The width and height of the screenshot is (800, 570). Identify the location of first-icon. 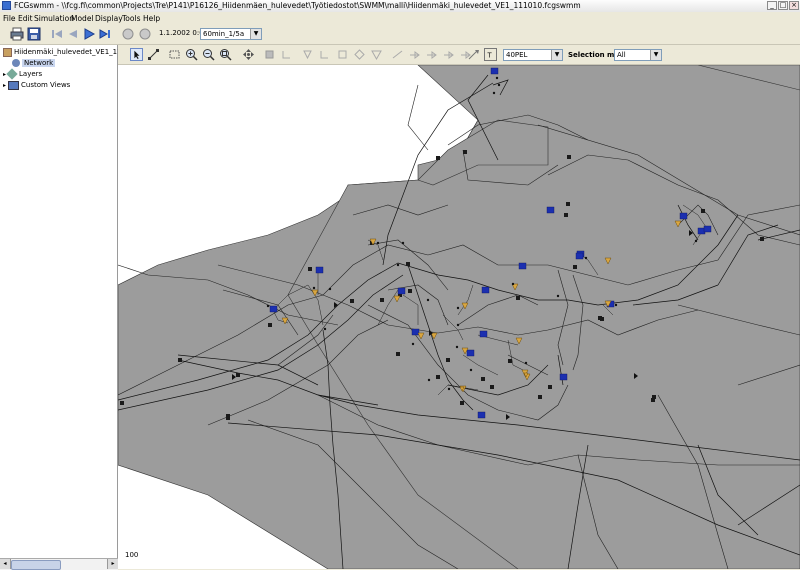
(57, 34).